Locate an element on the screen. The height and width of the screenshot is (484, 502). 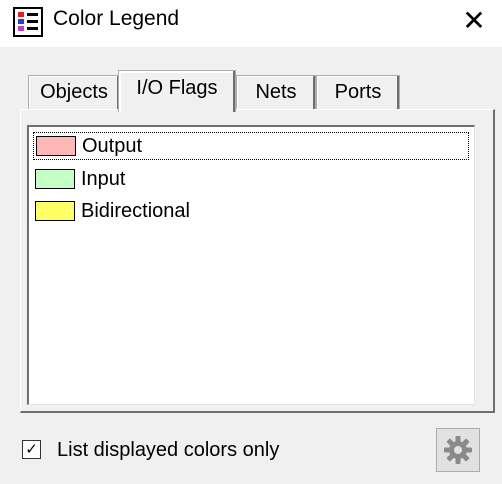
list-item-bidirectional: Bidirectional is located at coordinates (251, 211).